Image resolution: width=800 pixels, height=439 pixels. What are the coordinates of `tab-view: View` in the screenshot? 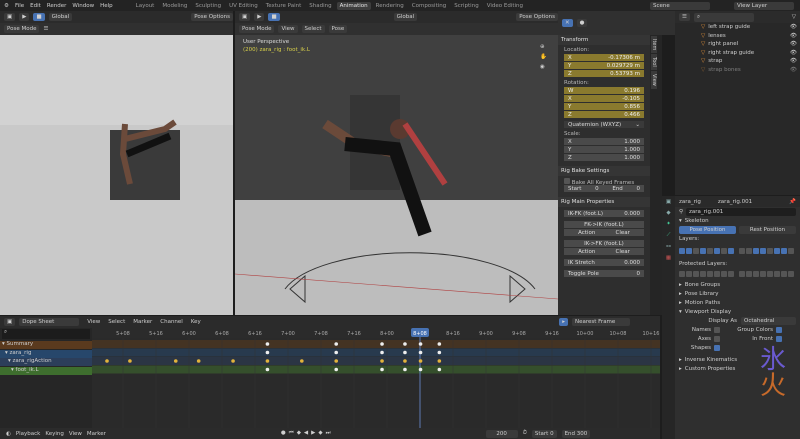 It's located at (654, 80).